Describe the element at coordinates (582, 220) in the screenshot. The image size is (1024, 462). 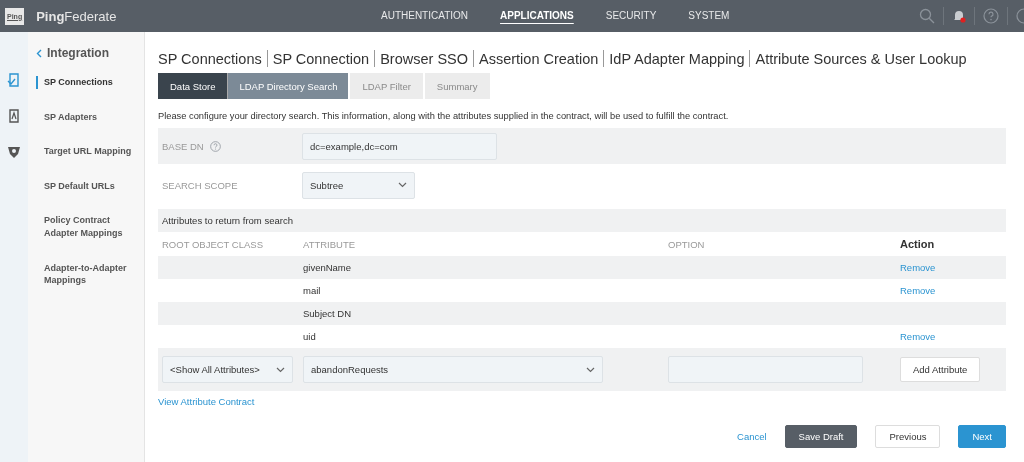
I see `section-header: Attributes to return from search` at that location.